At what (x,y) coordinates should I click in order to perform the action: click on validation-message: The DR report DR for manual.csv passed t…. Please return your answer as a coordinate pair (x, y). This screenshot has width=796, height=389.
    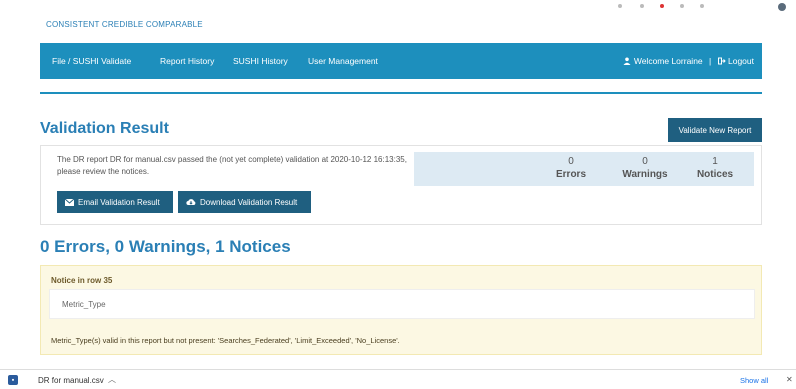
    Looking at the image, I should click on (232, 165).